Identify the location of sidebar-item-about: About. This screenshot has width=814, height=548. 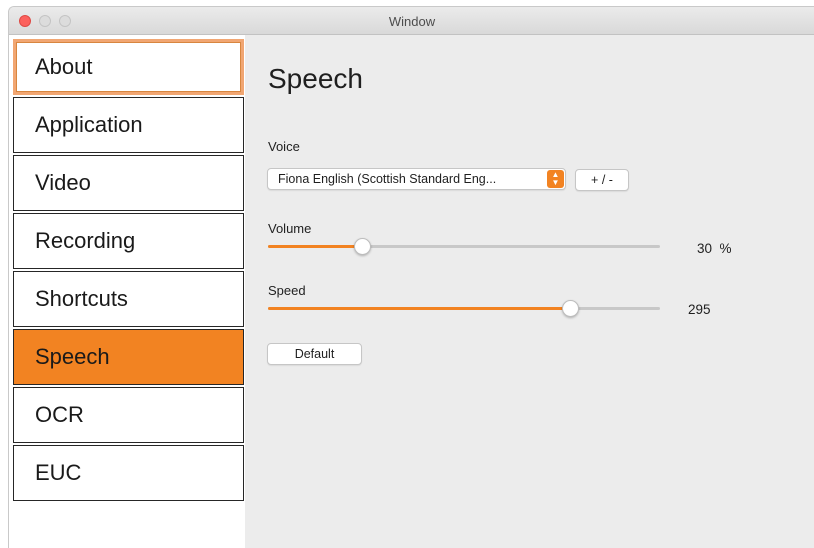
(128, 67).